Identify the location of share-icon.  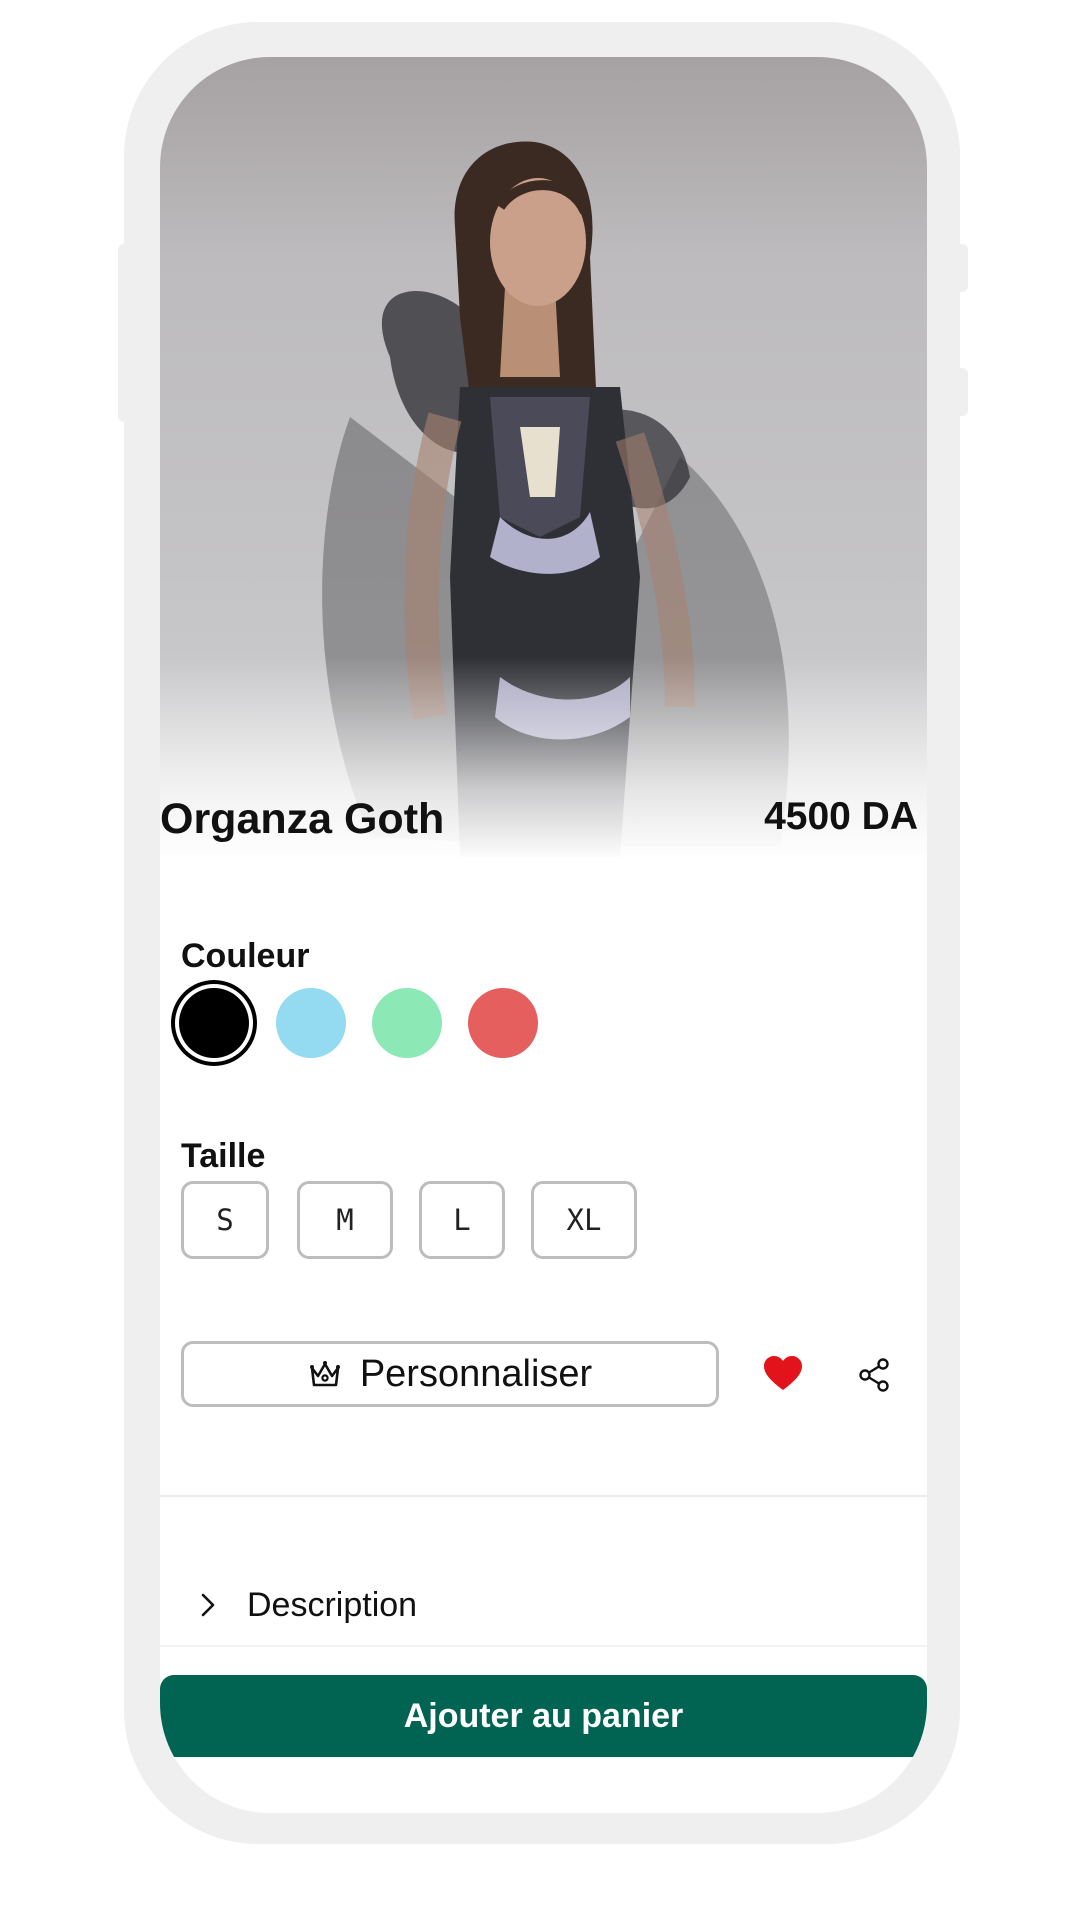
(874, 1375).